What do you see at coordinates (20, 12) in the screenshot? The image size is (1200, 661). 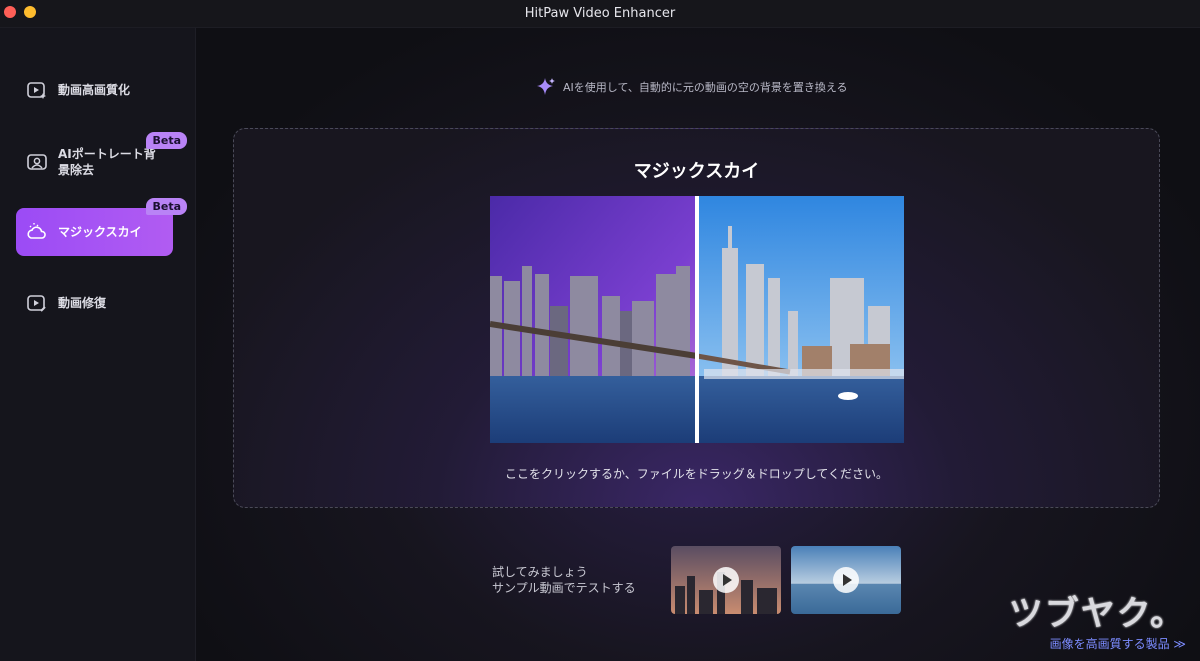 I see `window-controls` at bounding box center [20, 12].